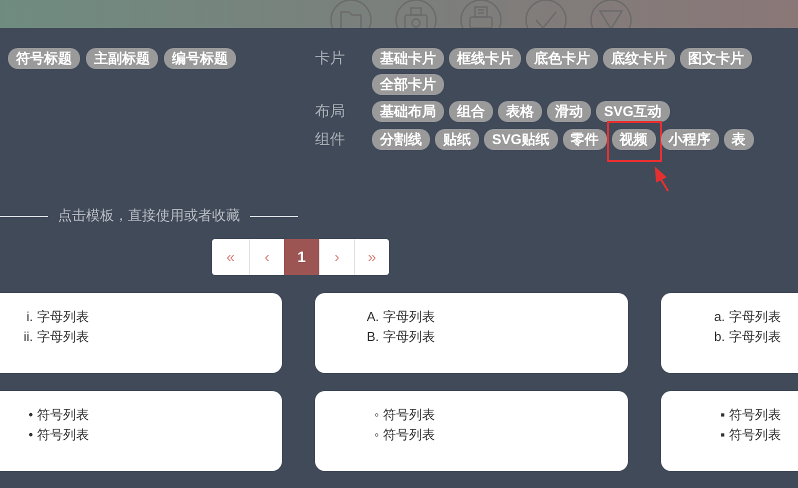 The width and height of the screenshot is (798, 488). I want to click on group-label: 组件, so click(330, 140).